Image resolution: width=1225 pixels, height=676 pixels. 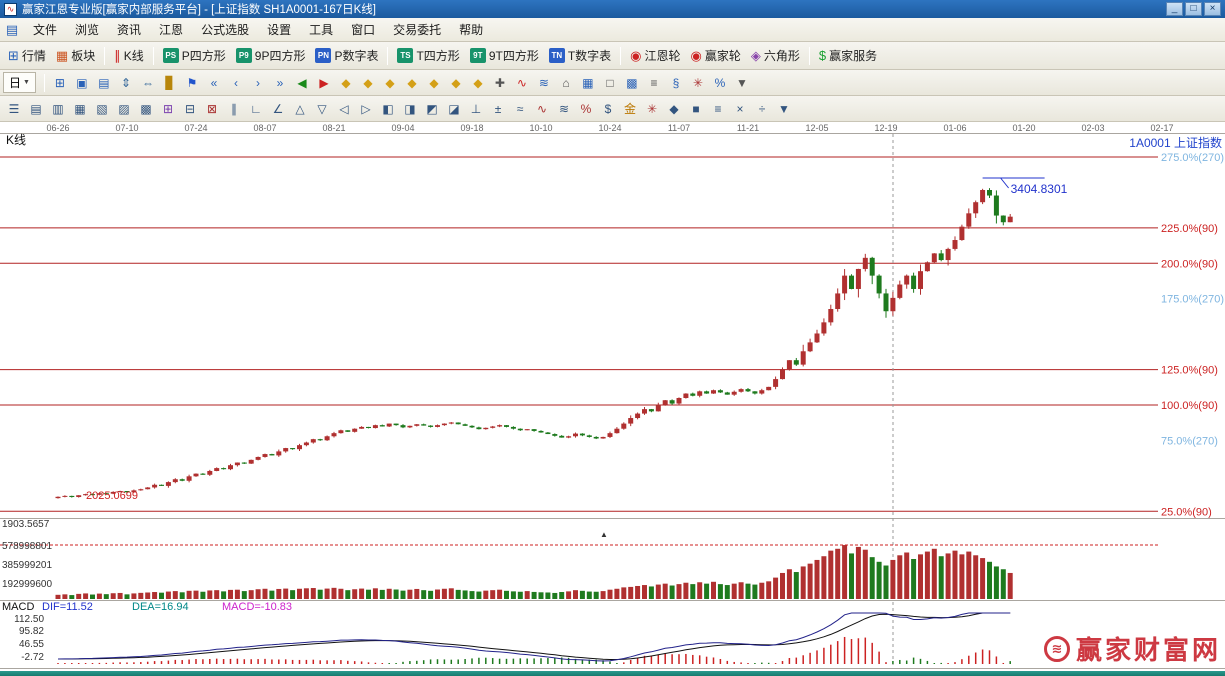 I want to click on draw-tool-icon-35: ▼, so click(x=784, y=109).